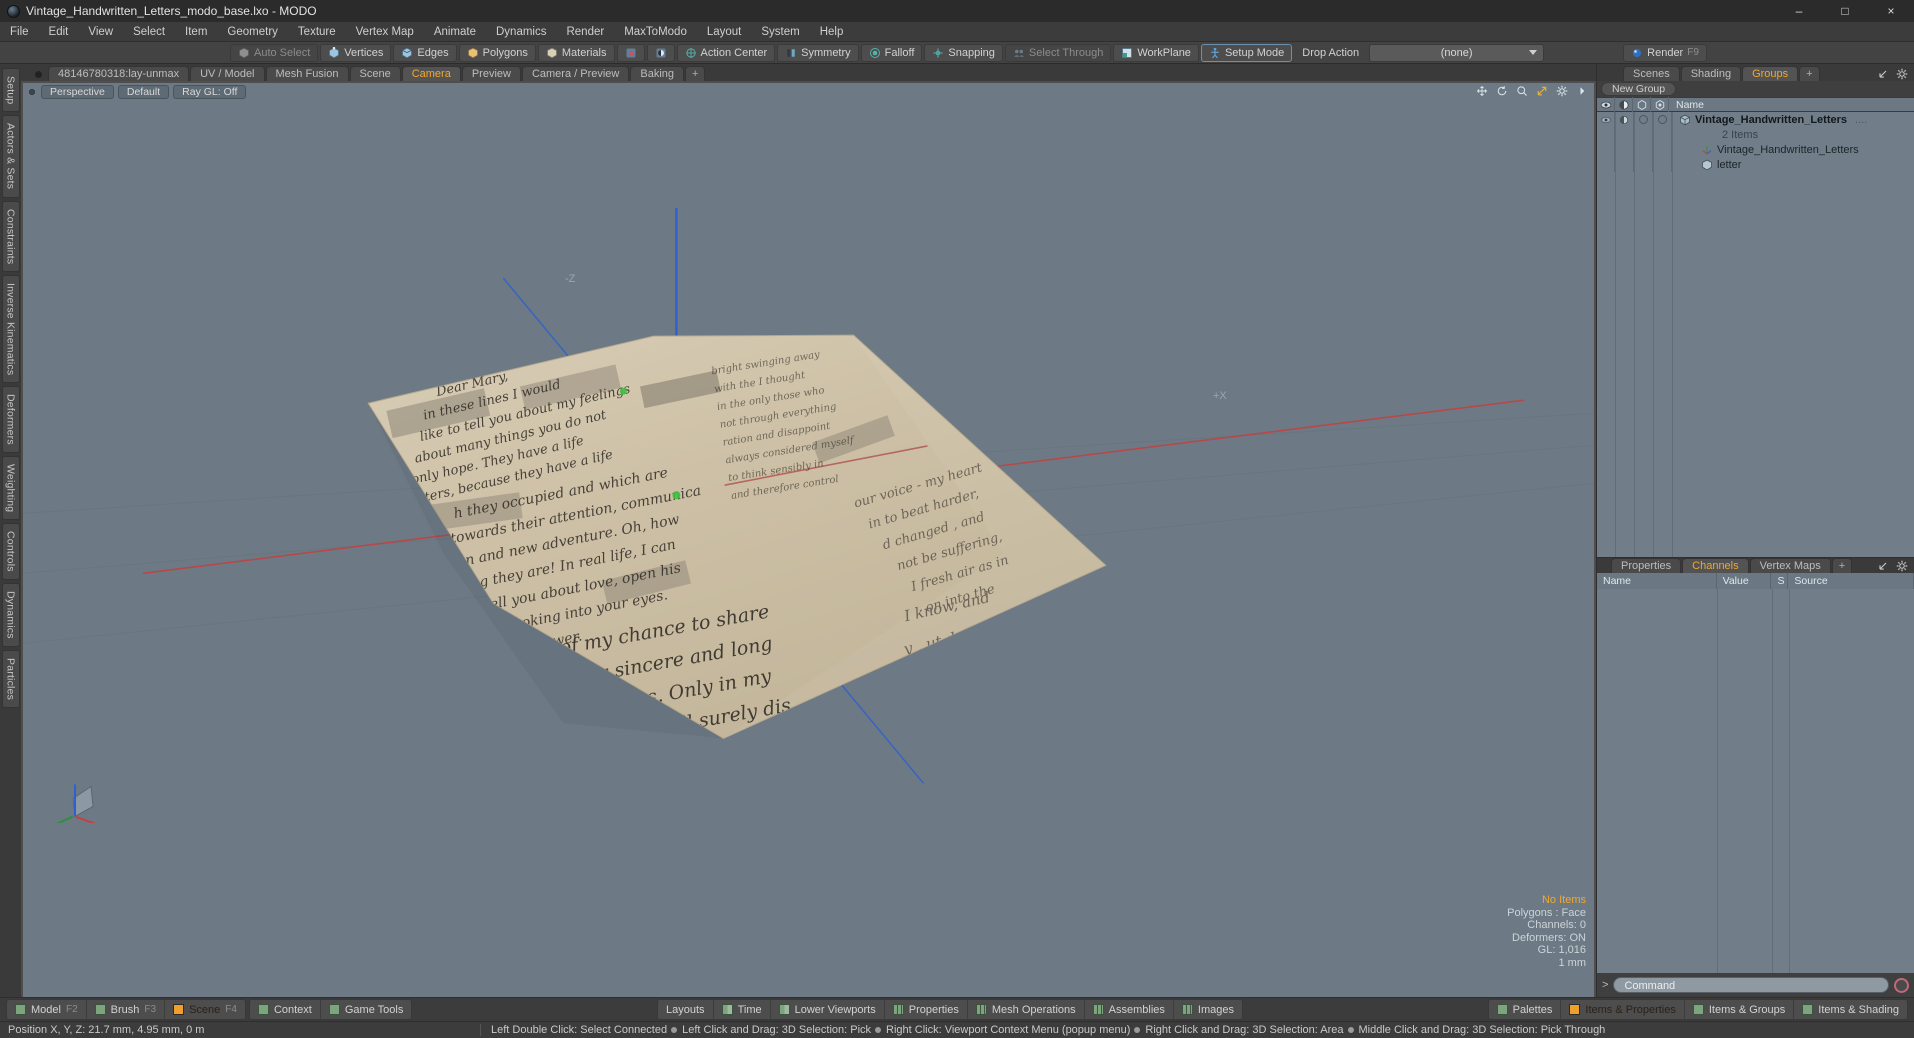 This screenshot has height=1038, width=1914. What do you see at coordinates (205, 1009) in the screenshot?
I see `layout-button-scene: Scene F4` at bounding box center [205, 1009].